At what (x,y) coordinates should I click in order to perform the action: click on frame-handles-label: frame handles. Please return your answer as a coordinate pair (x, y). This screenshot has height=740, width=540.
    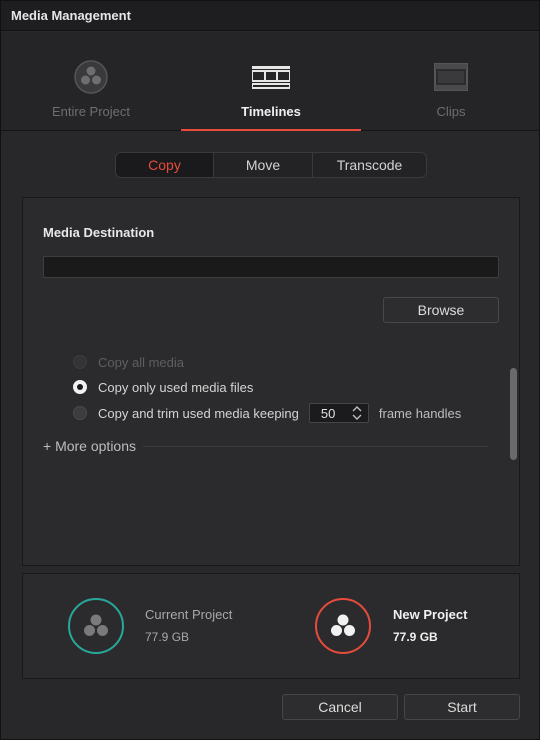
    Looking at the image, I should click on (420, 413).